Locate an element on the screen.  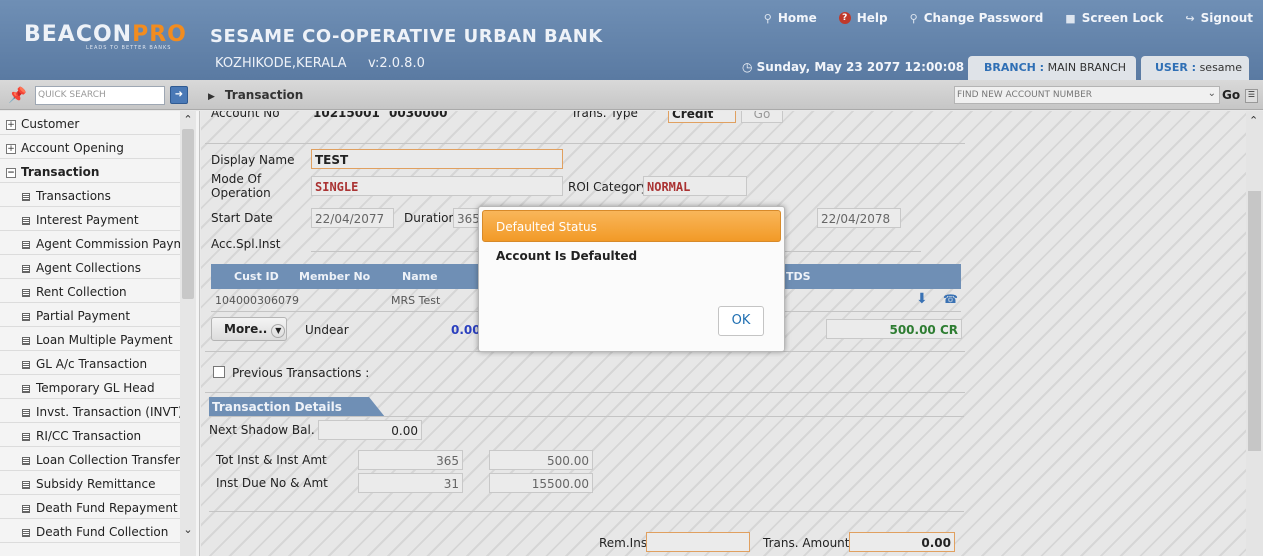
next-shadow-bal-label: Next Shadow Bal. is located at coordinates (262, 430).